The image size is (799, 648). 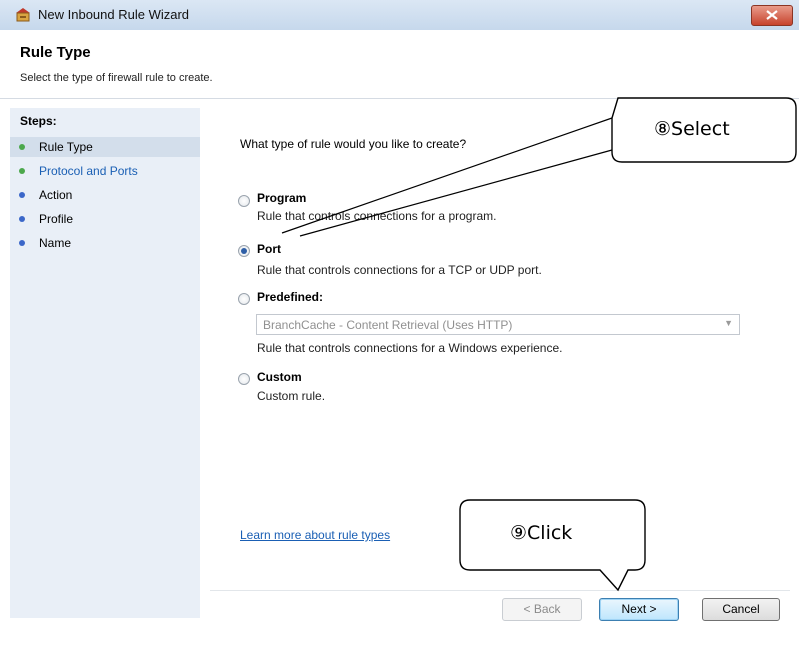 What do you see at coordinates (541, 533) in the screenshot?
I see `click-callout-text: ⑨Click` at bounding box center [541, 533].